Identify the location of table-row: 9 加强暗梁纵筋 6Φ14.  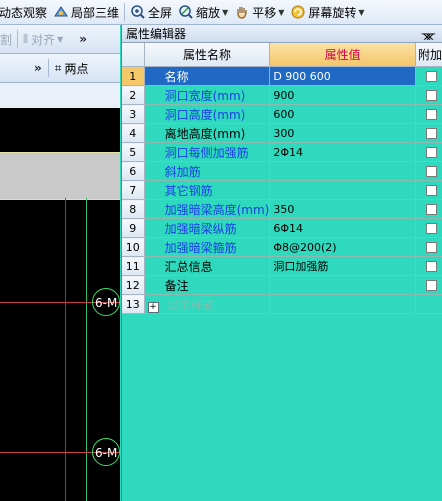
(282, 228).